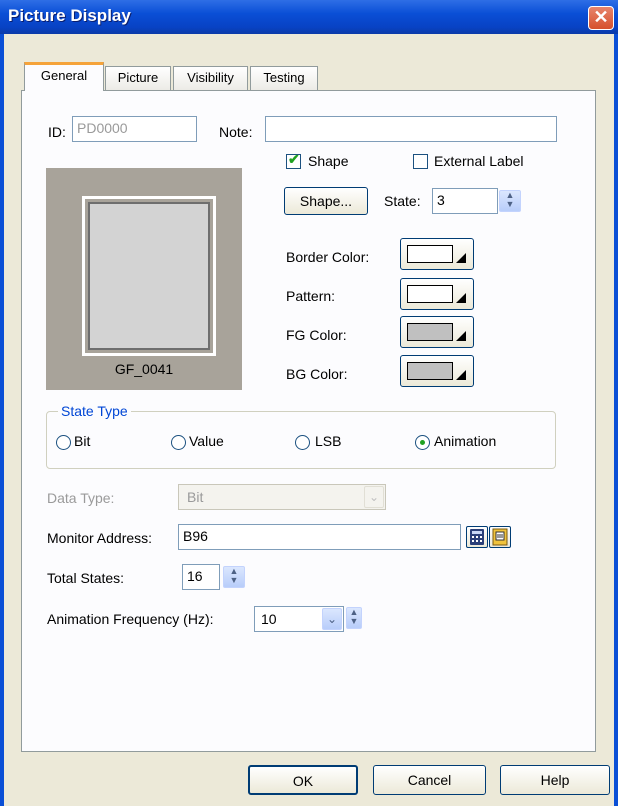 The height and width of the screenshot is (806, 618). What do you see at coordinates (178, 442) in the screenshot?
I see `radio-value` at bounding box center [178, 442].